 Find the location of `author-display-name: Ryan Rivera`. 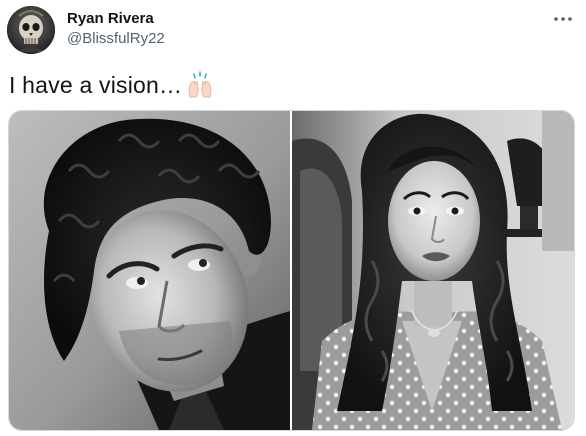

author-display-name: Ryan Rivera is located at coordinates (110, 19).